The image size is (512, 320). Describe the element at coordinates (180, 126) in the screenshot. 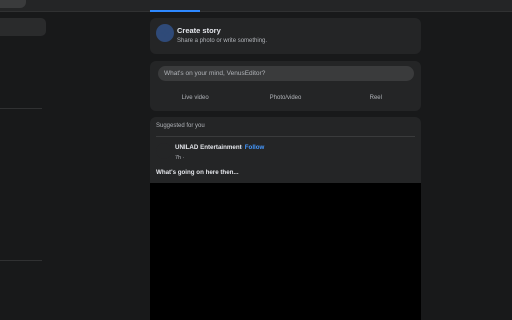

I see `suggested-header: Suggested for you` at that location.